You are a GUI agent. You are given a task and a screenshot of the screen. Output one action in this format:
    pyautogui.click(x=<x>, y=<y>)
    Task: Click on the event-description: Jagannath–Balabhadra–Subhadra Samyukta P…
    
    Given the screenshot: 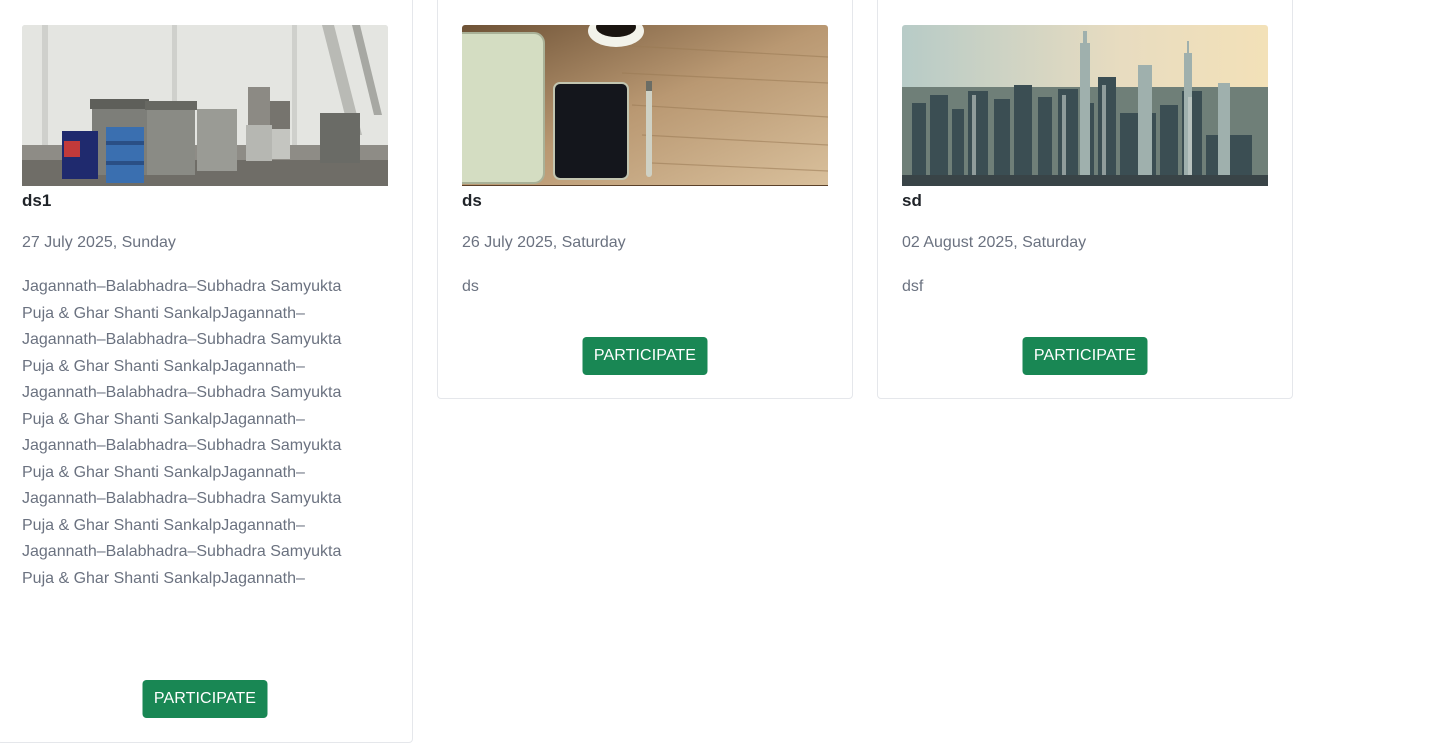 What is the action you would take?
    pyautogui.click(x=182, y=432)
    